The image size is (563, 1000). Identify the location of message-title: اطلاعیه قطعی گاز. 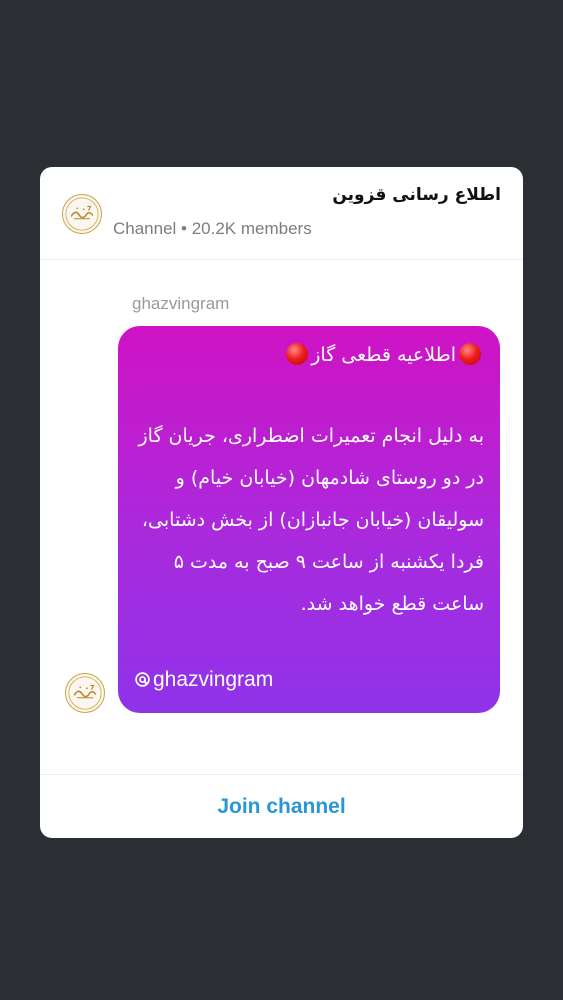
(314, 355).